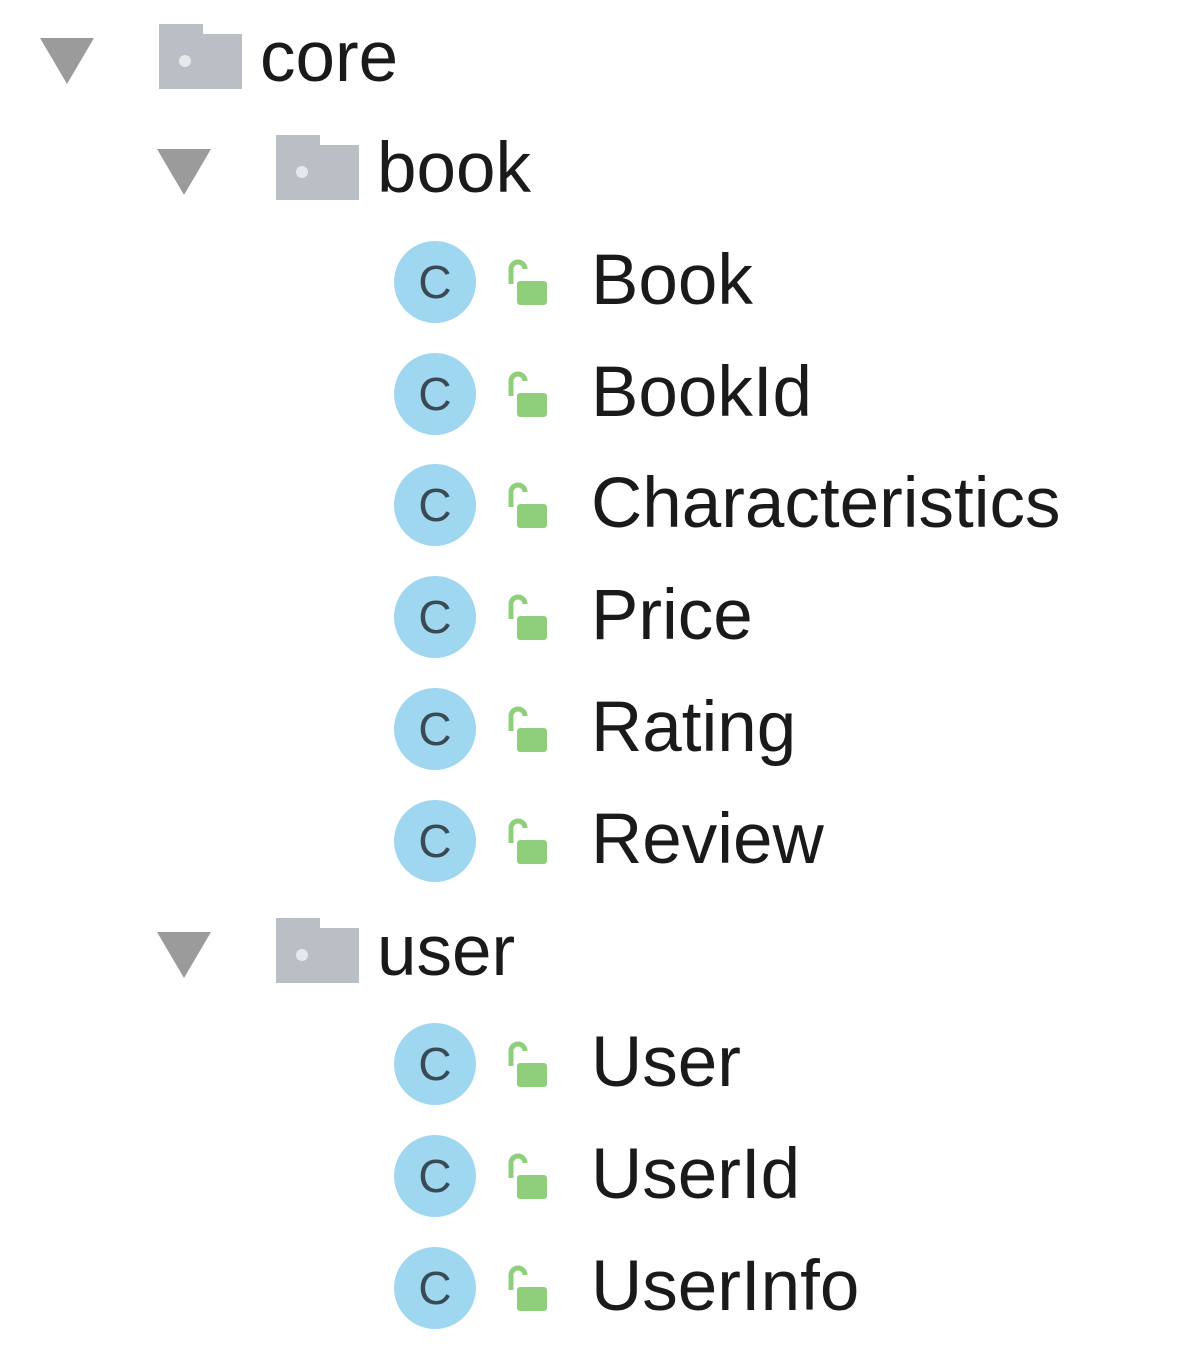 This screenshot has width=1200, height=1347. Describe the element at coordinates (702, 392) in the screenshot. I see `class-label: BookId` at that location.